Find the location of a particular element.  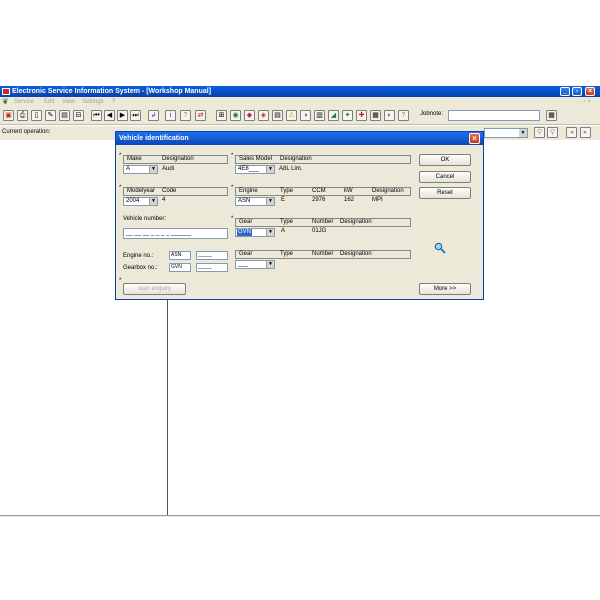

calendar-icon: ▦ is located at coordinates (551, 115).